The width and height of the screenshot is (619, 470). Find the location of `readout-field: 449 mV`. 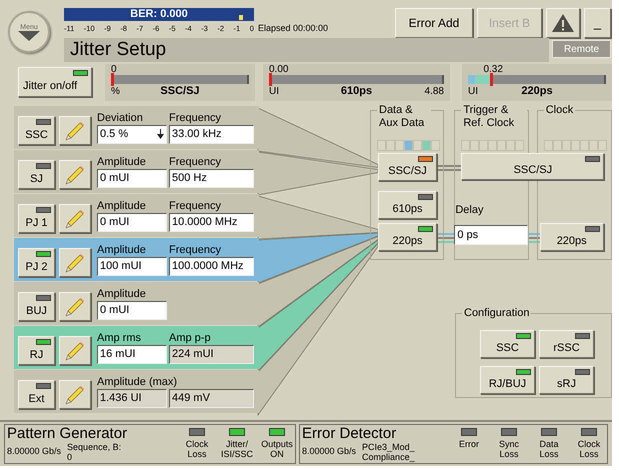

readout-field: 449 mV is located at coordinates (211, 398).